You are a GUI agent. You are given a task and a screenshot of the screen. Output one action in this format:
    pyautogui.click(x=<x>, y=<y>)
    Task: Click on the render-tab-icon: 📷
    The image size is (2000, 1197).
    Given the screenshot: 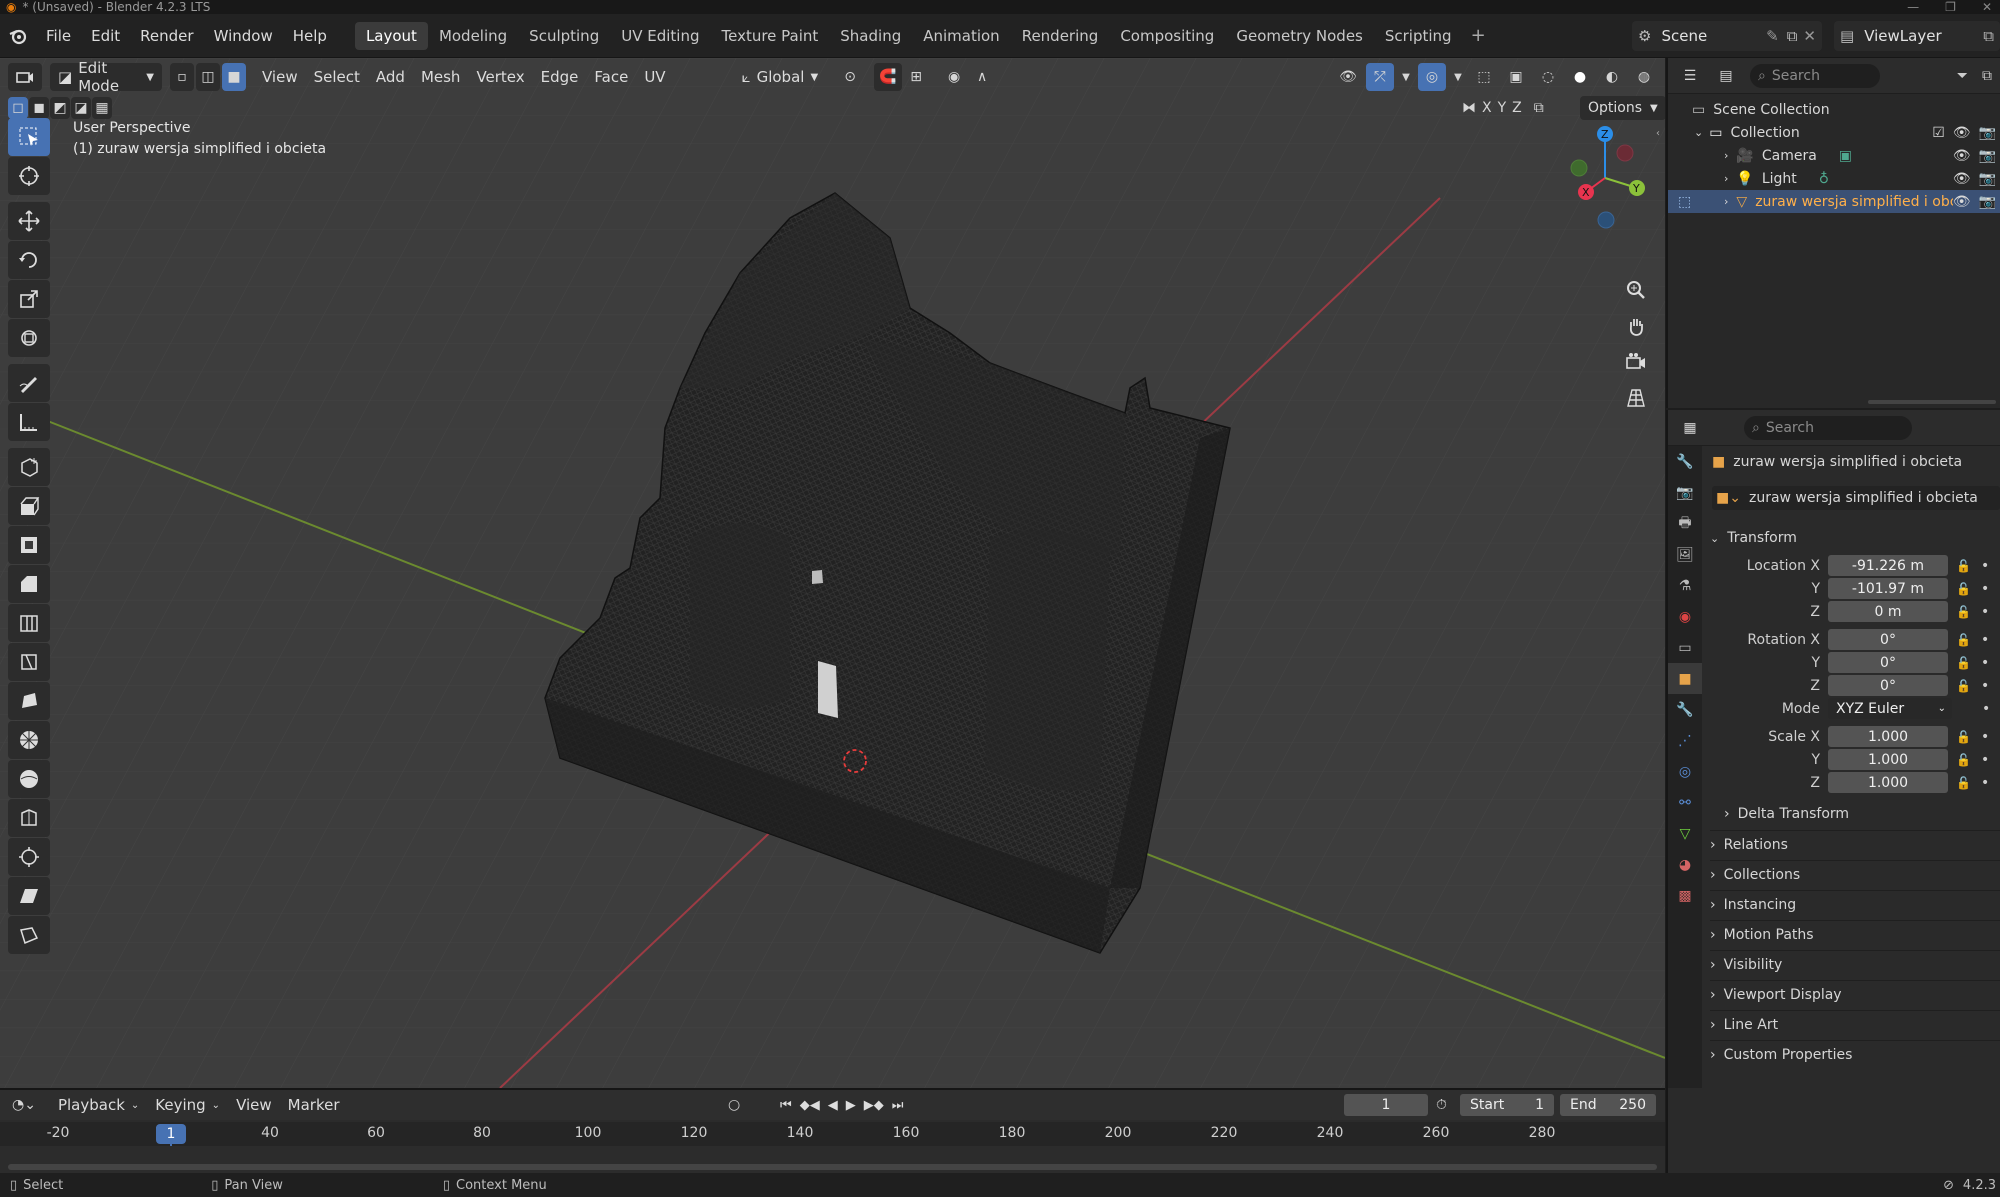 What is the action you would take?
    pyautogui.click(x=1685, y=492)
    